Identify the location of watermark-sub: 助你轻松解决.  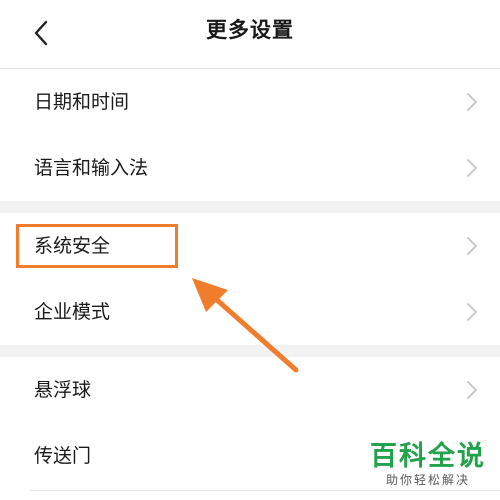
(427, 480).